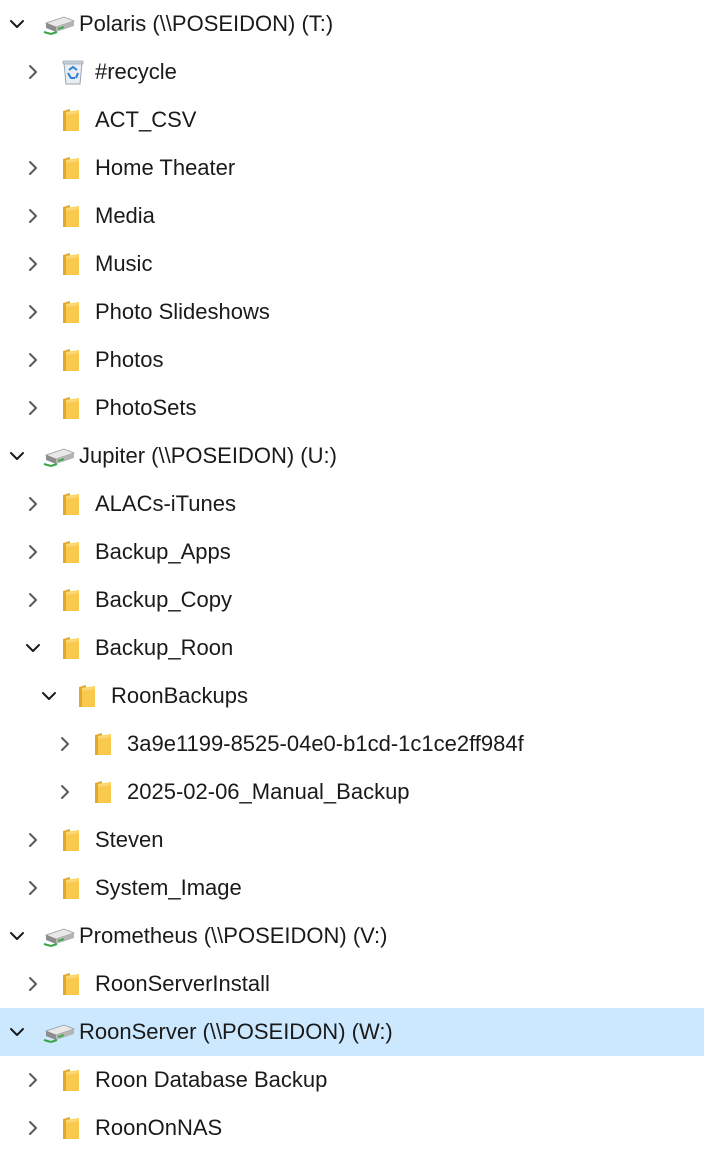 The height and width of the screenshot is (1152, 704). I want to click on tree-item-label: RoonOnNAS, so click(159, 1127).